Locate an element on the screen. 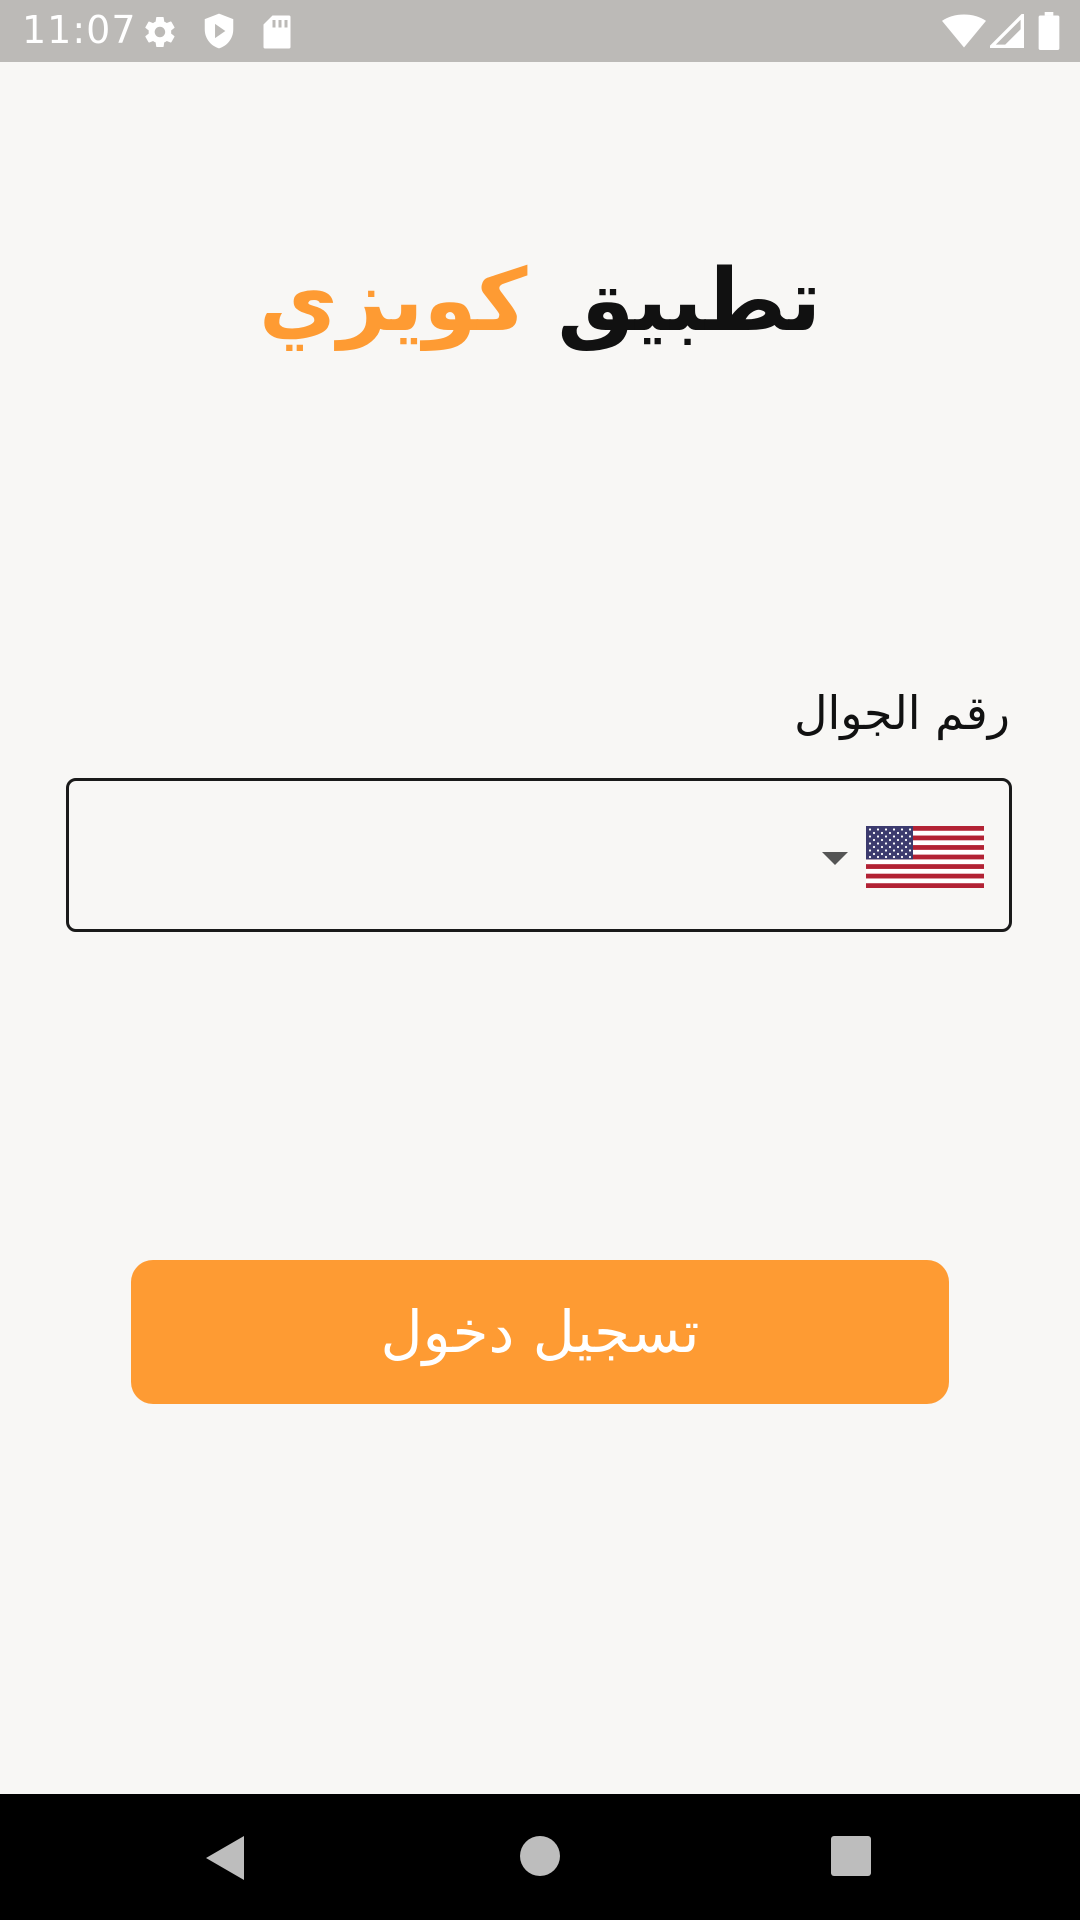 The image size is (1080, 1920). sd-card-icon is located at coordinates (277, 32).